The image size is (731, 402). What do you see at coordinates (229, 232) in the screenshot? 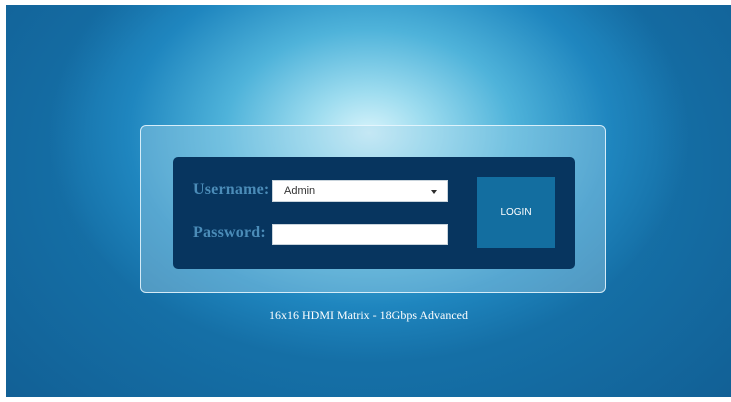
I see `password-label: Password:` at bounding box center [229, 232].